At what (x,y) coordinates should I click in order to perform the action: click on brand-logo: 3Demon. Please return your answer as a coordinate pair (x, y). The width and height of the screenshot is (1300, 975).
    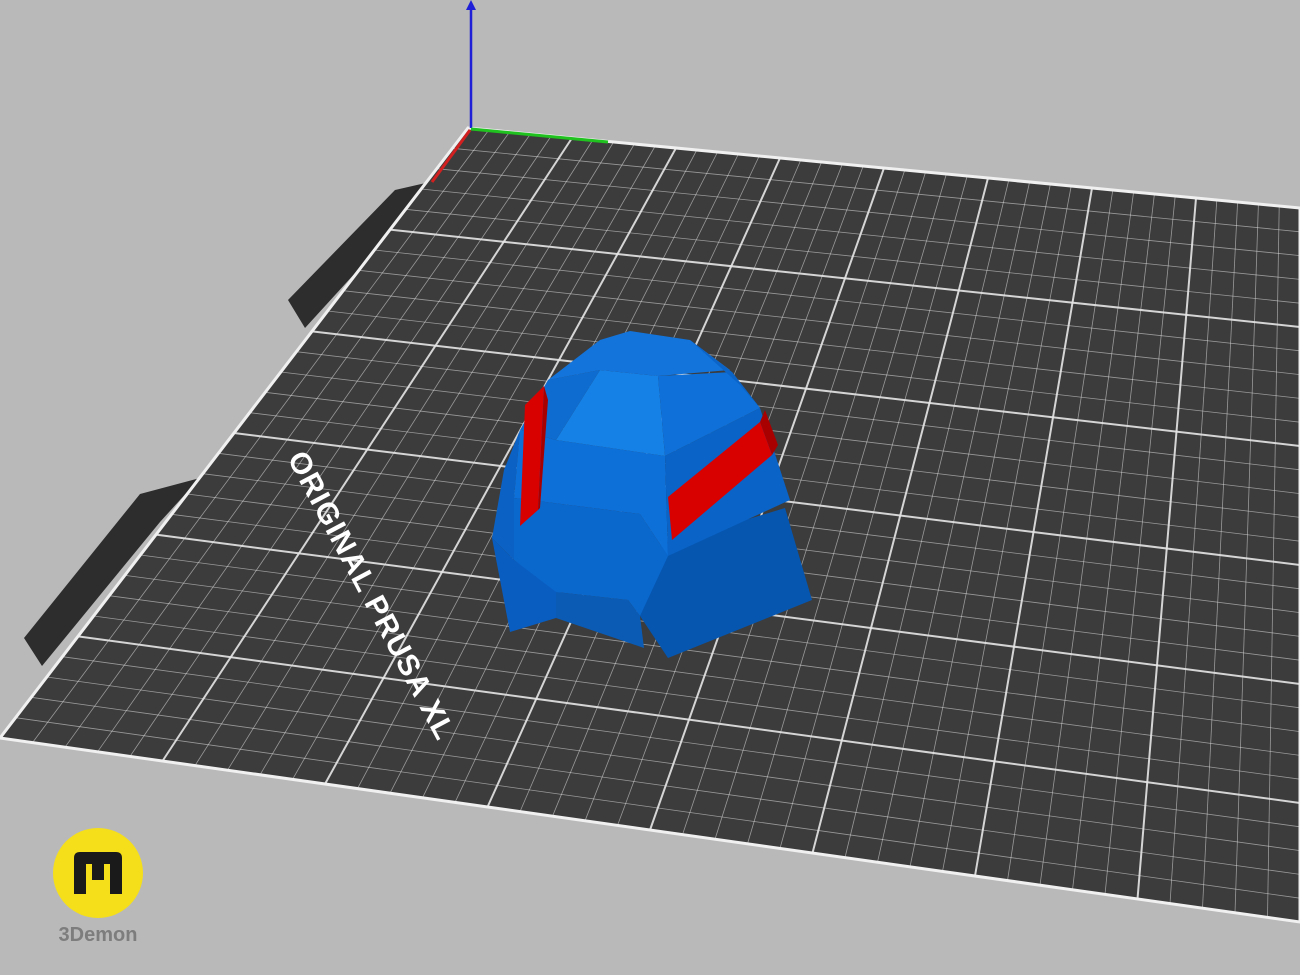
    Looking at the image, I should click on (98, 887).